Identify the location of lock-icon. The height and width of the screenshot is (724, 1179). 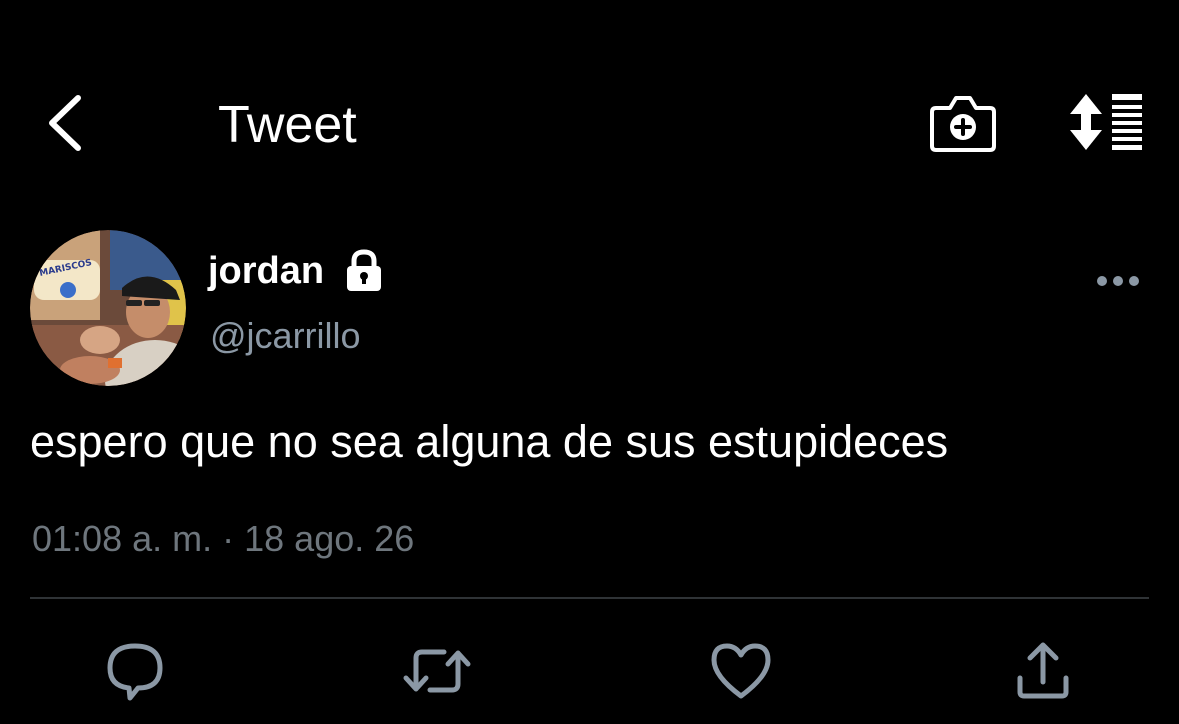
(364, 271).